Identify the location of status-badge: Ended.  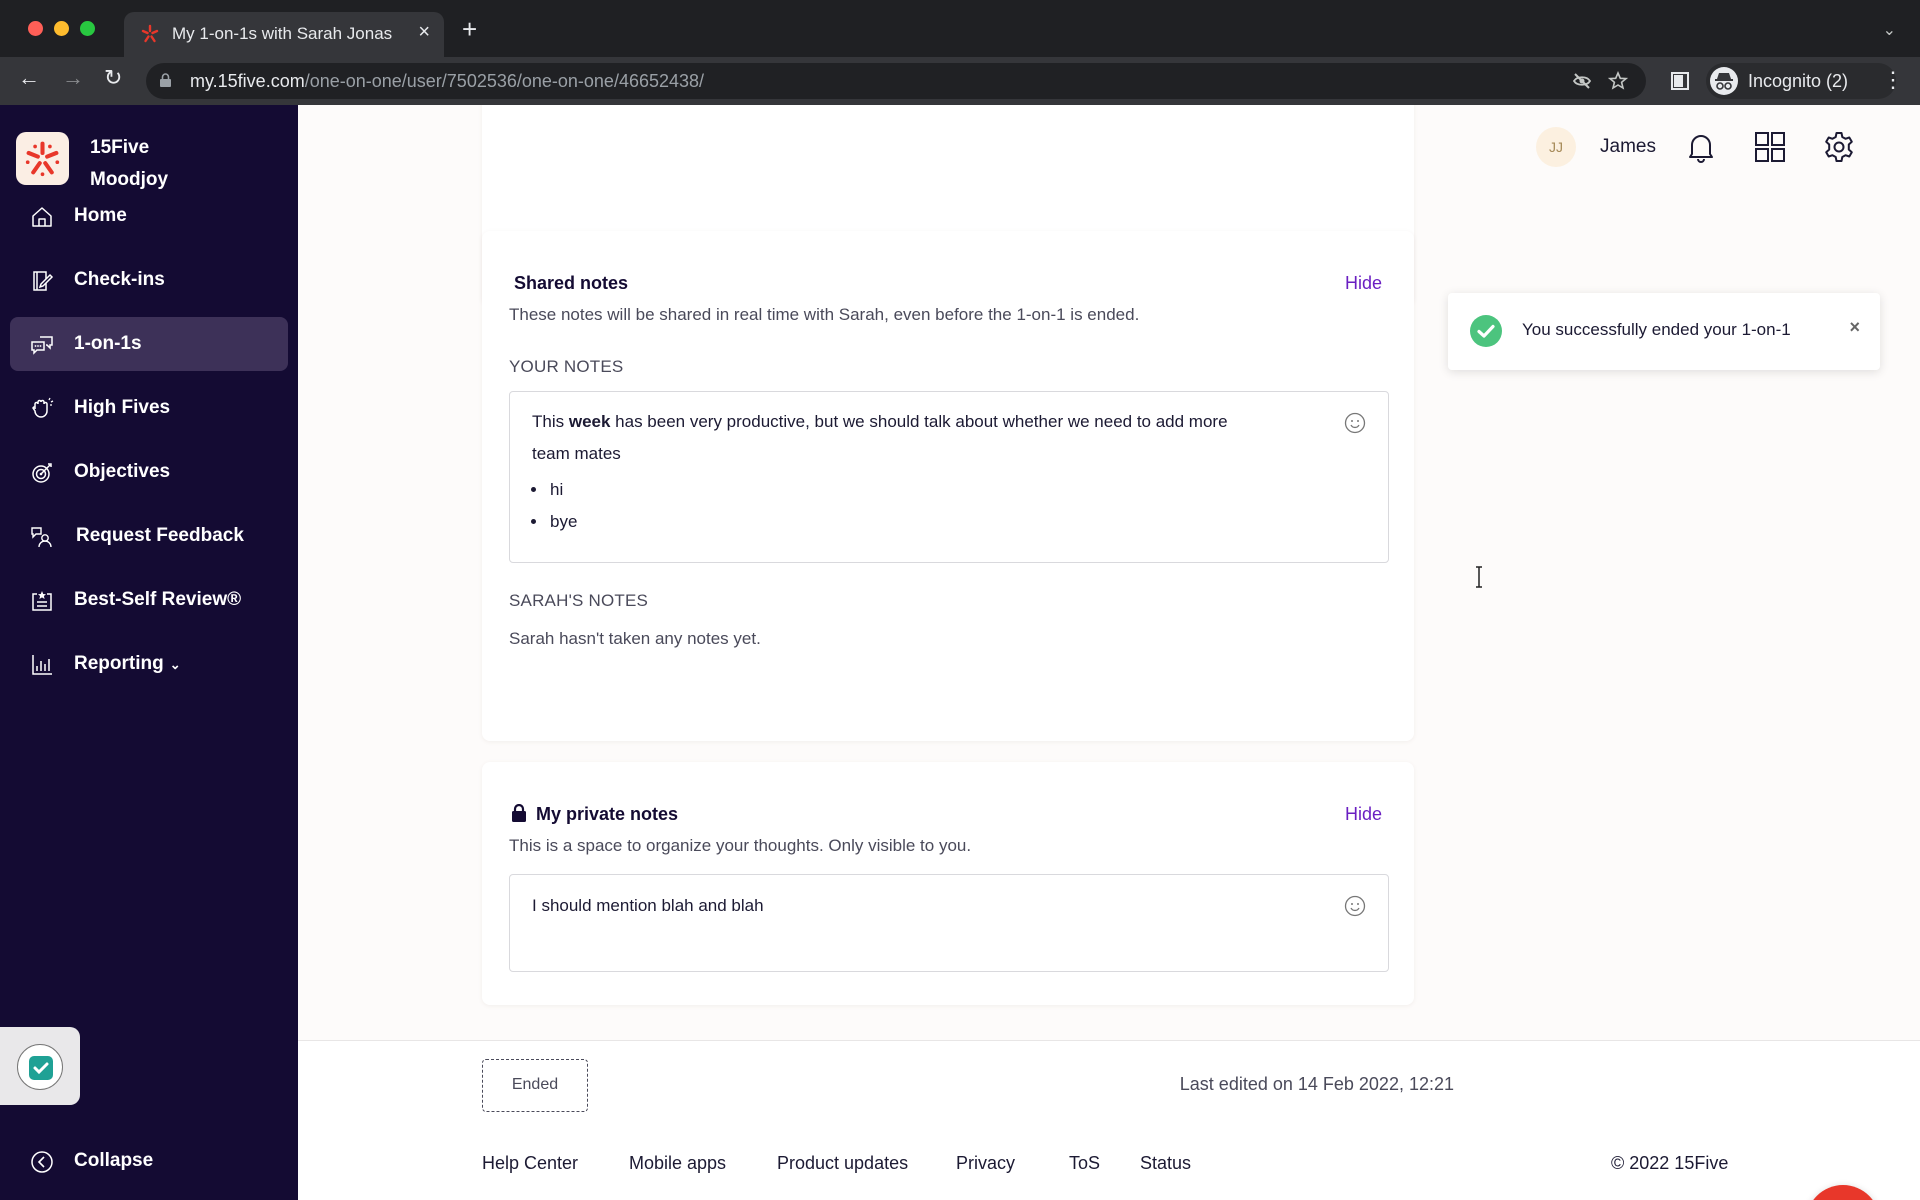
(535, 1085).